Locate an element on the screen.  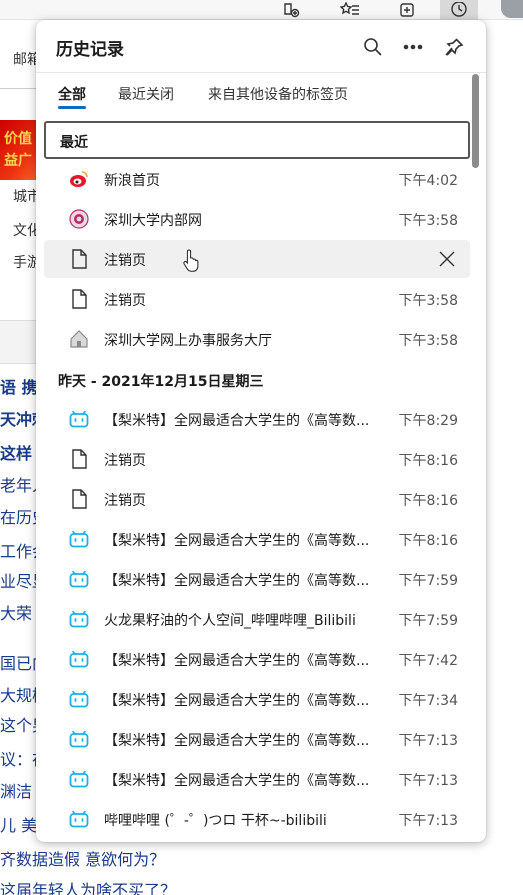
history-item: 哔哩哔哩 (゜-゜)つロ 干杯~-bilibili 下午7:13 is located at coordinates (257, 819).